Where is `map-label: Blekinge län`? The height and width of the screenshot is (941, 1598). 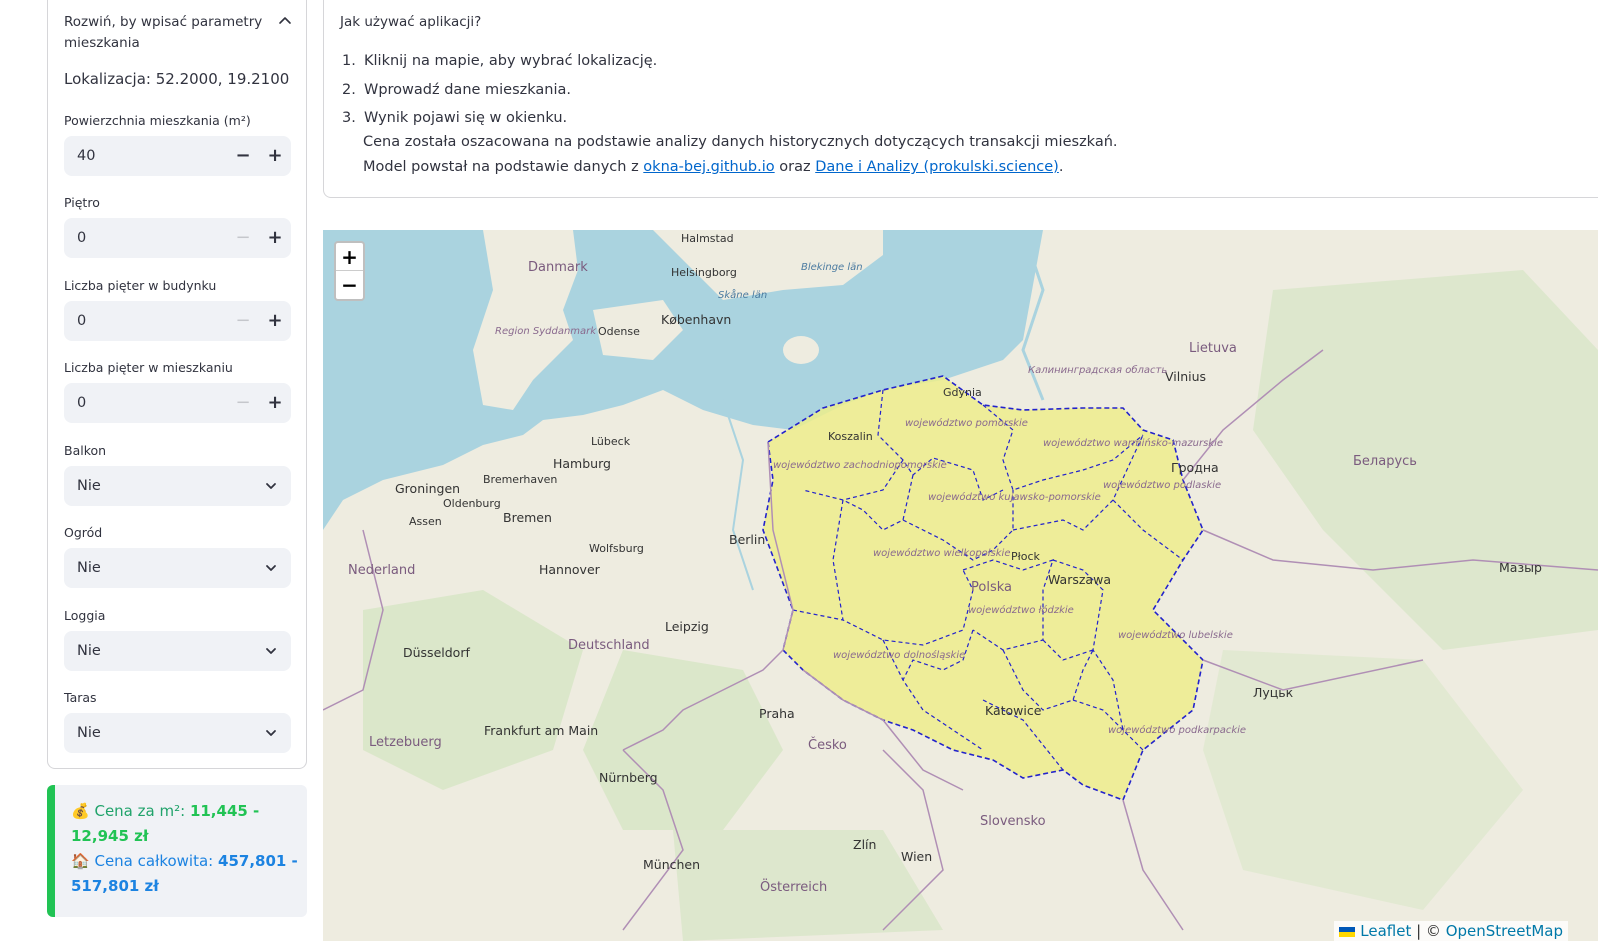 map-label: Blekinge län is located at coordinates (832, 267).